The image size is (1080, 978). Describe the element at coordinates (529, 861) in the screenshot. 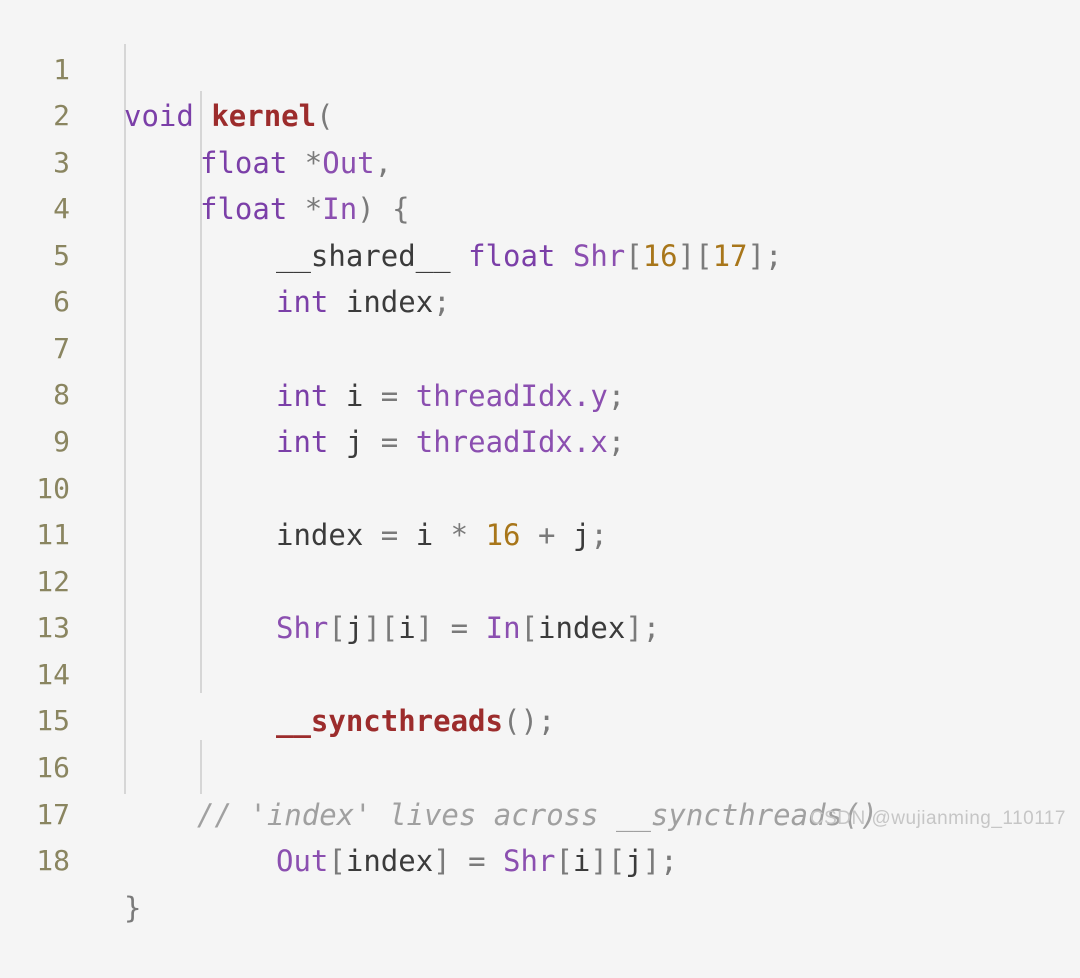

I see `token-var-shr: Shr` at that location.